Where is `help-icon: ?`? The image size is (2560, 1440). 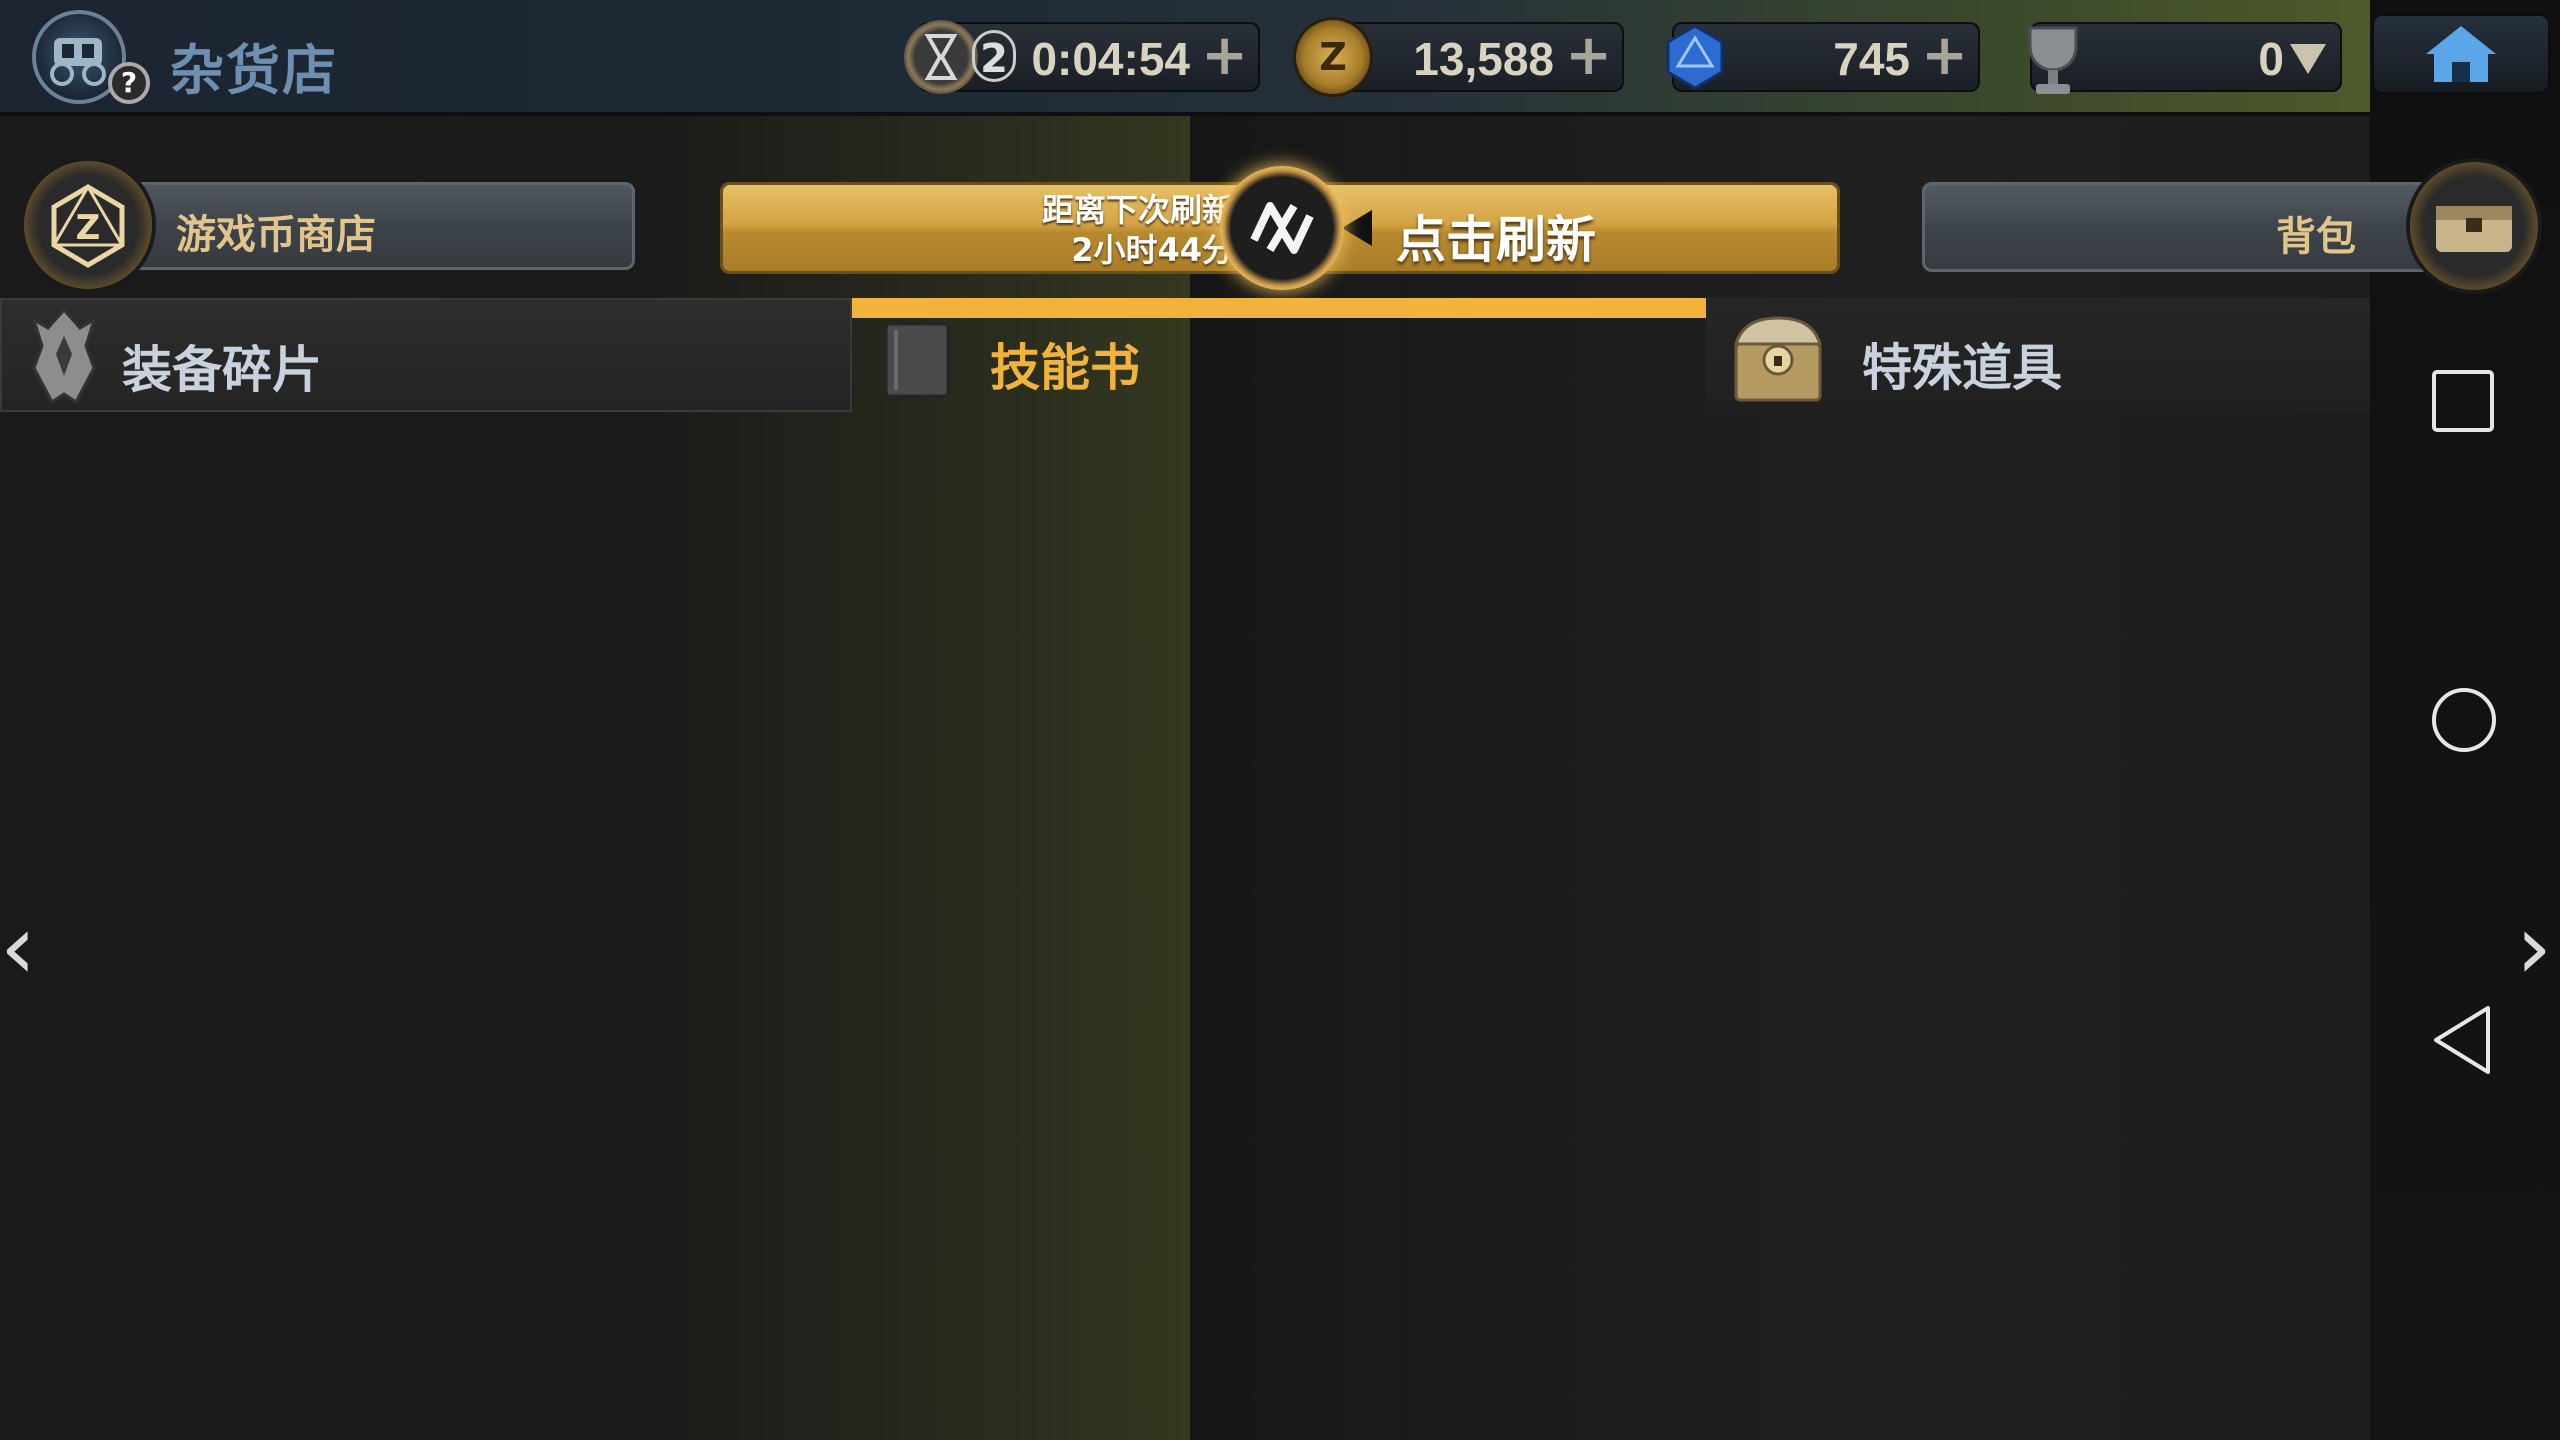
help-icon: ? is located at coordinates (129, 83).